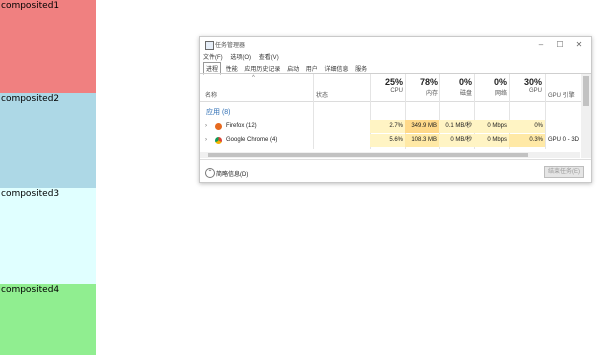 This screenshot has width=599, height=355. Describe the element at coordinates (210, 173) in the screenshot. I see `collapse-chevron-icon: ⌃` at that location.